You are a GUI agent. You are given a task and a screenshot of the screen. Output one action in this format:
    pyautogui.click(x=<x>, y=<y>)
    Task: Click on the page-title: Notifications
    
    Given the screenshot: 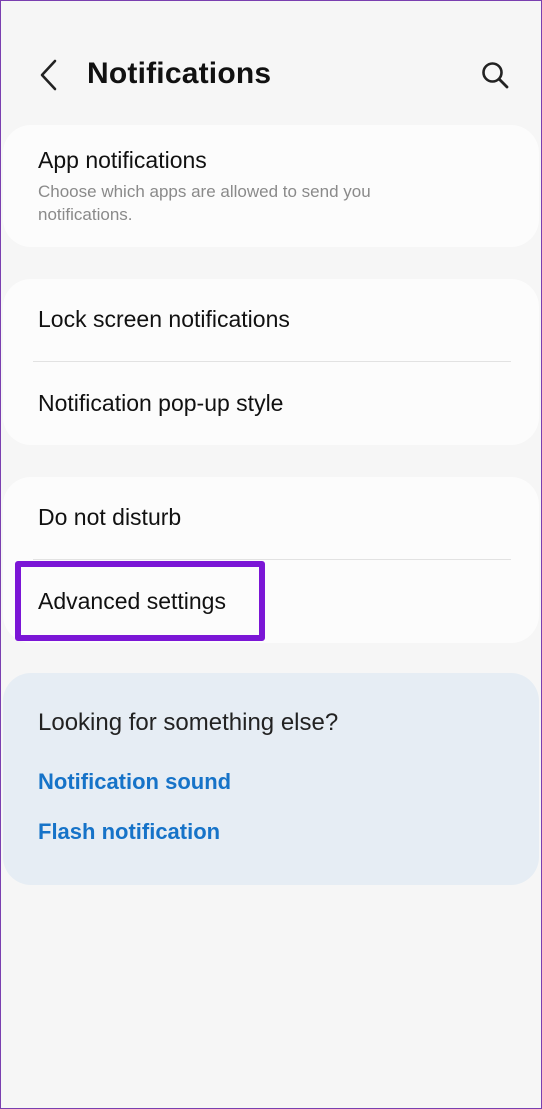 What is the action you would take?
    pyautogui.click(x=179, y=73)
    